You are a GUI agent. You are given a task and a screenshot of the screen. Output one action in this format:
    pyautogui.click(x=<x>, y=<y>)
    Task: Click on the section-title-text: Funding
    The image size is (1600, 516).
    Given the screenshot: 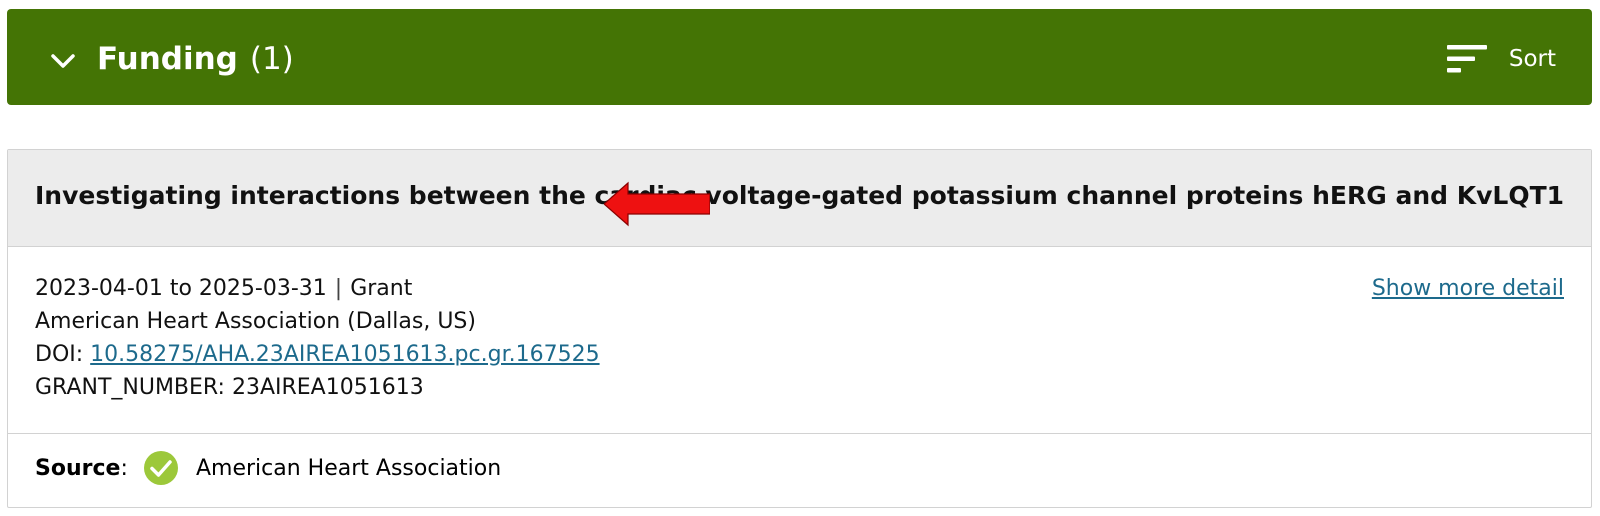 What is the action you would take?
    pyautogui.click(x=167, y=59)
    